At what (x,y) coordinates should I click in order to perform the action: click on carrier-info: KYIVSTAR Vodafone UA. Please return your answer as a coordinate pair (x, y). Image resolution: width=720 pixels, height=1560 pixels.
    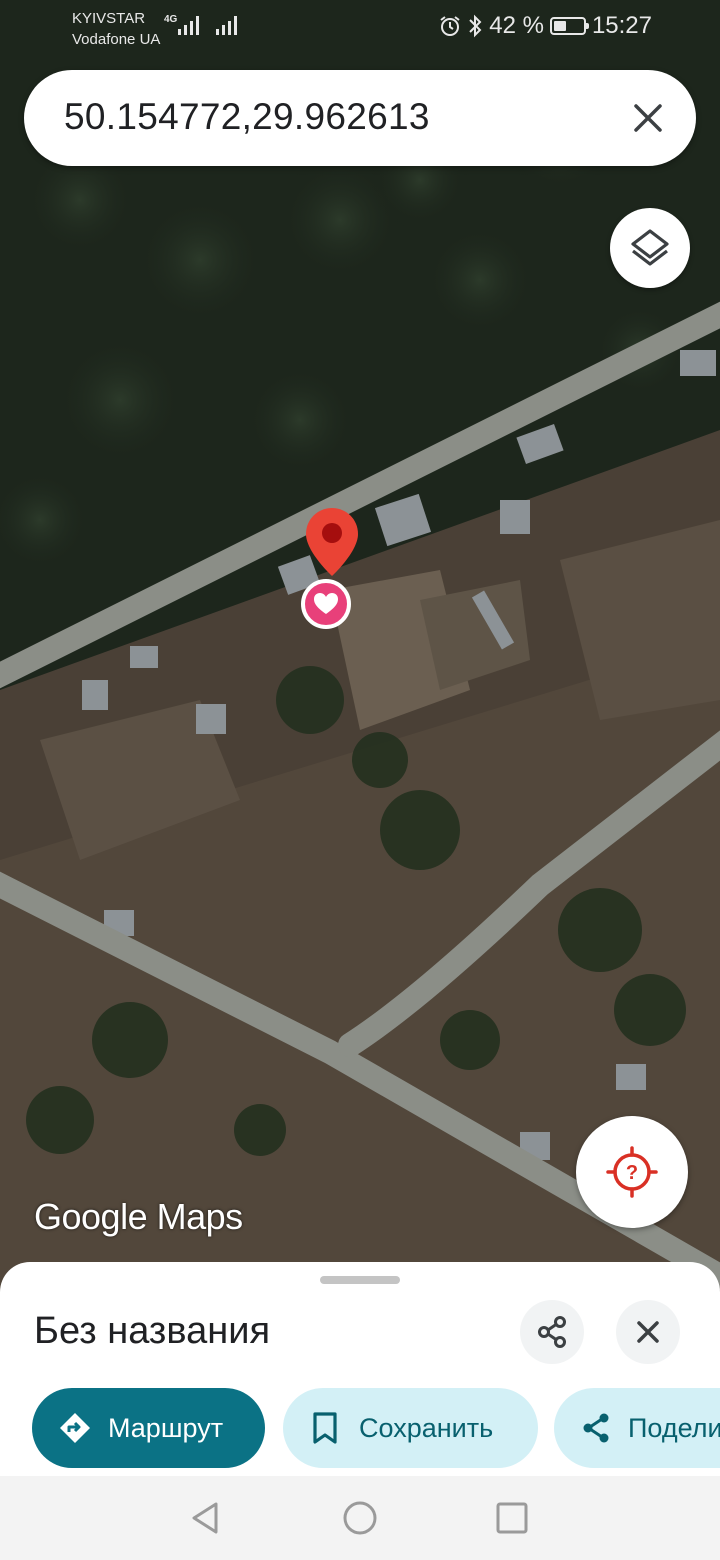
    Looking at the image, I should click on (116, 29).